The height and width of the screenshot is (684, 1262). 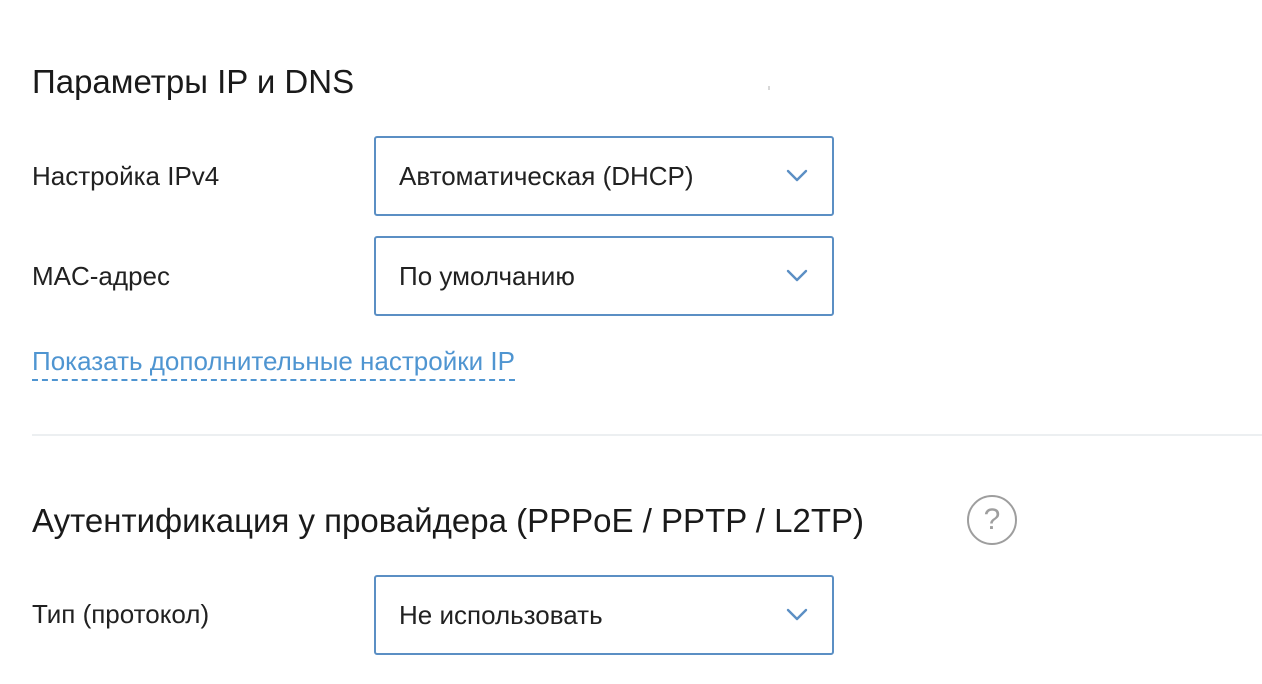 I want to click on mac-address-label: MAC-адрес, so click(x=101, y=276).